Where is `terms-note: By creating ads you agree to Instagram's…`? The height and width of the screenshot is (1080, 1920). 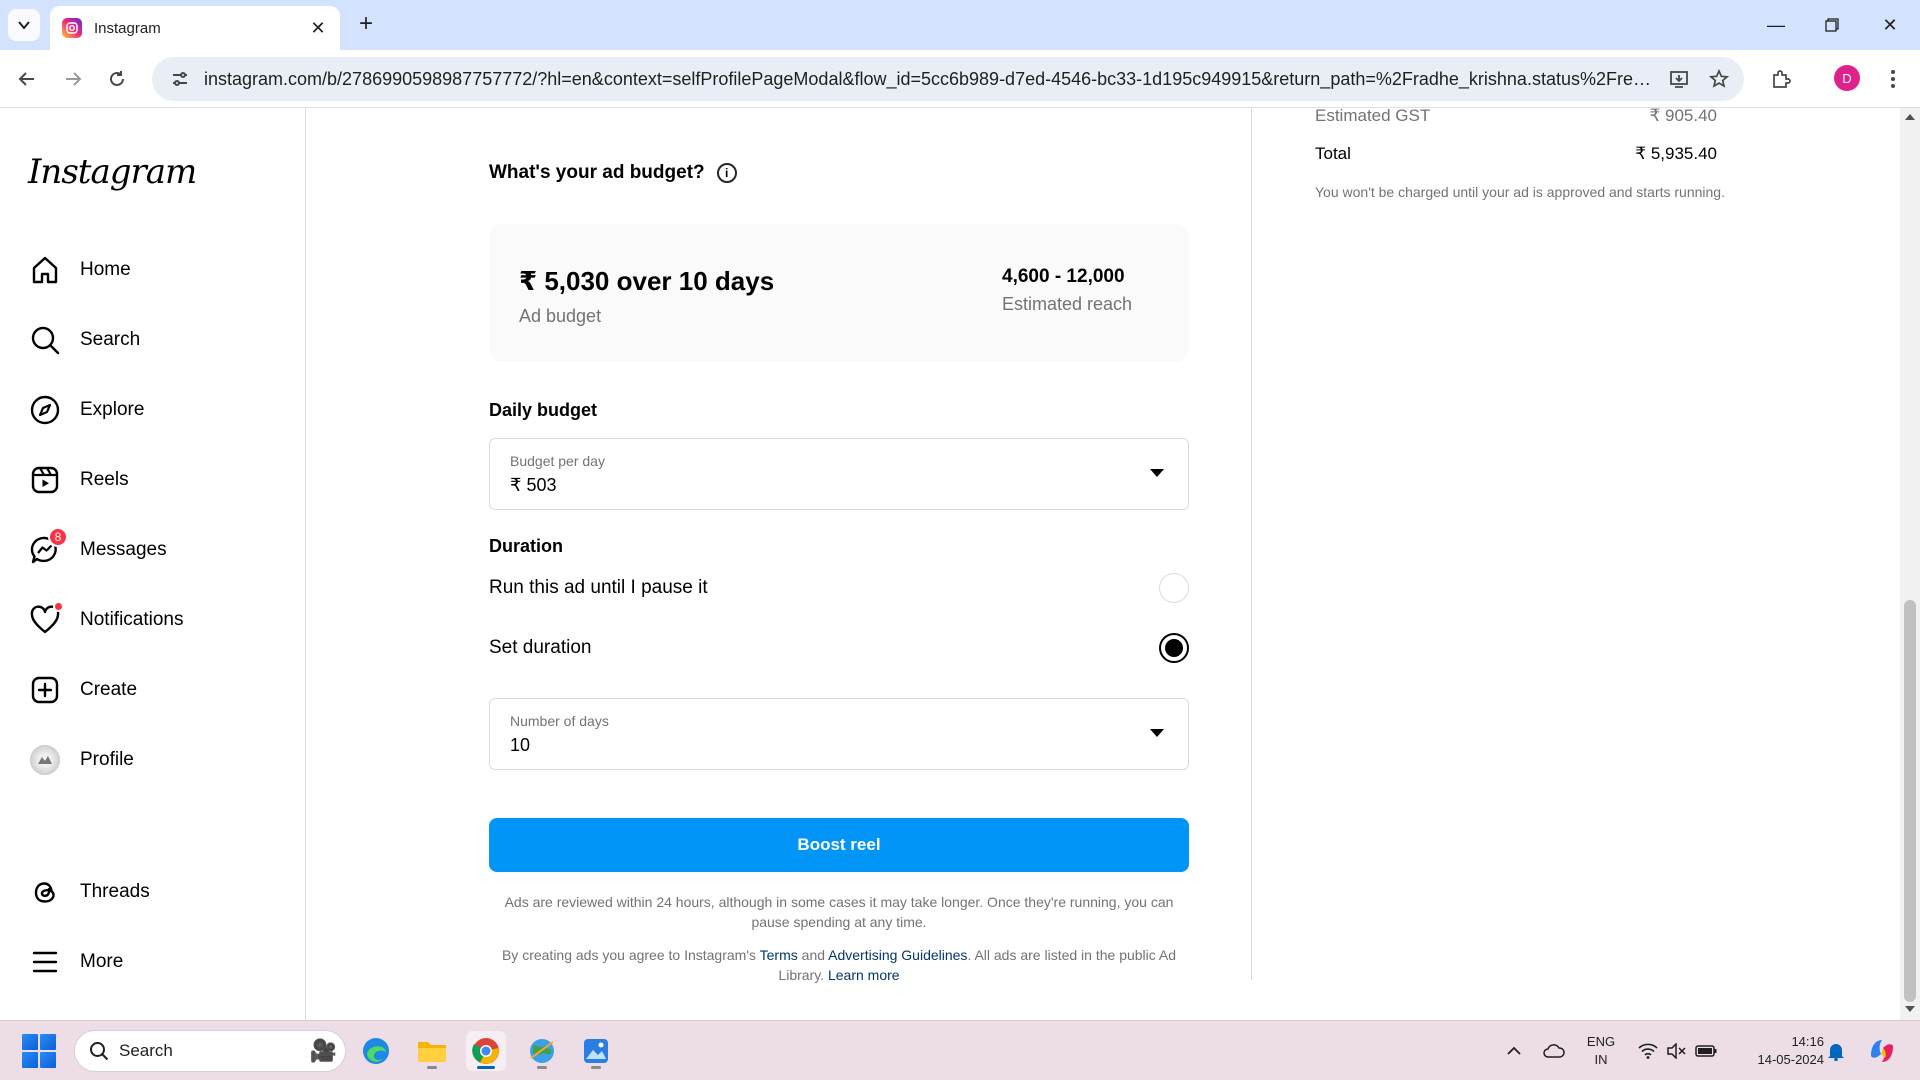 terms-note: By creating ads you agree to Instagram's… is located at coordinates (839, 965).